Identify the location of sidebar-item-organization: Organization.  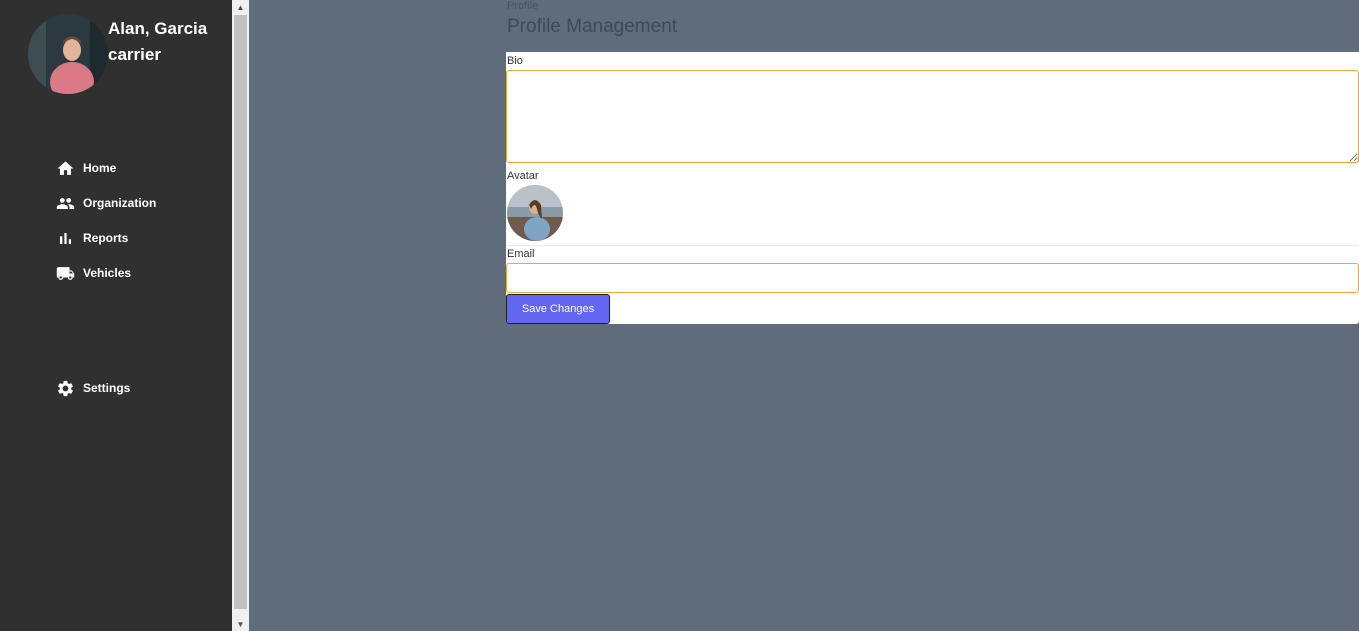
(106, 203).